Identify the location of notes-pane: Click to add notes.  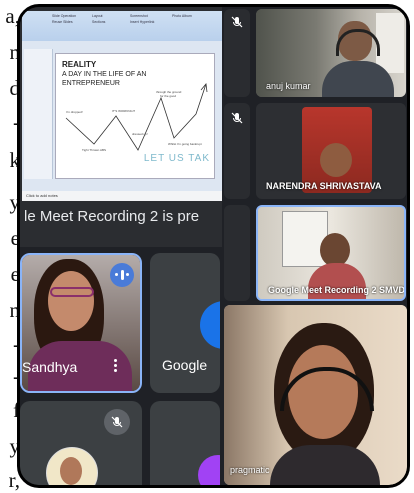
(122, 196).